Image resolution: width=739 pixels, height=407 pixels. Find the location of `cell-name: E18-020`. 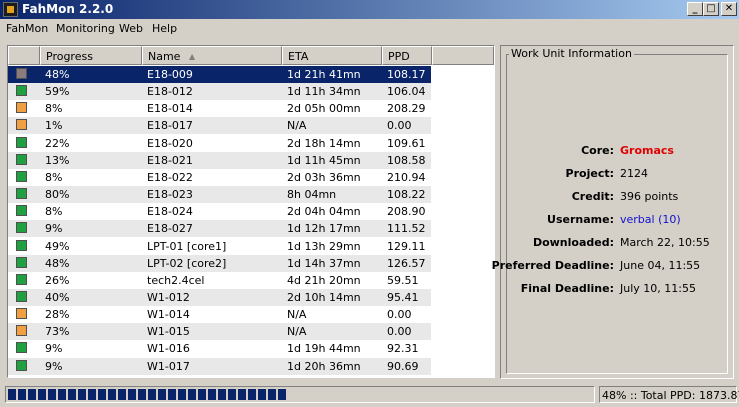

cell-name: E18-020 is located at coordinates (170, 143).